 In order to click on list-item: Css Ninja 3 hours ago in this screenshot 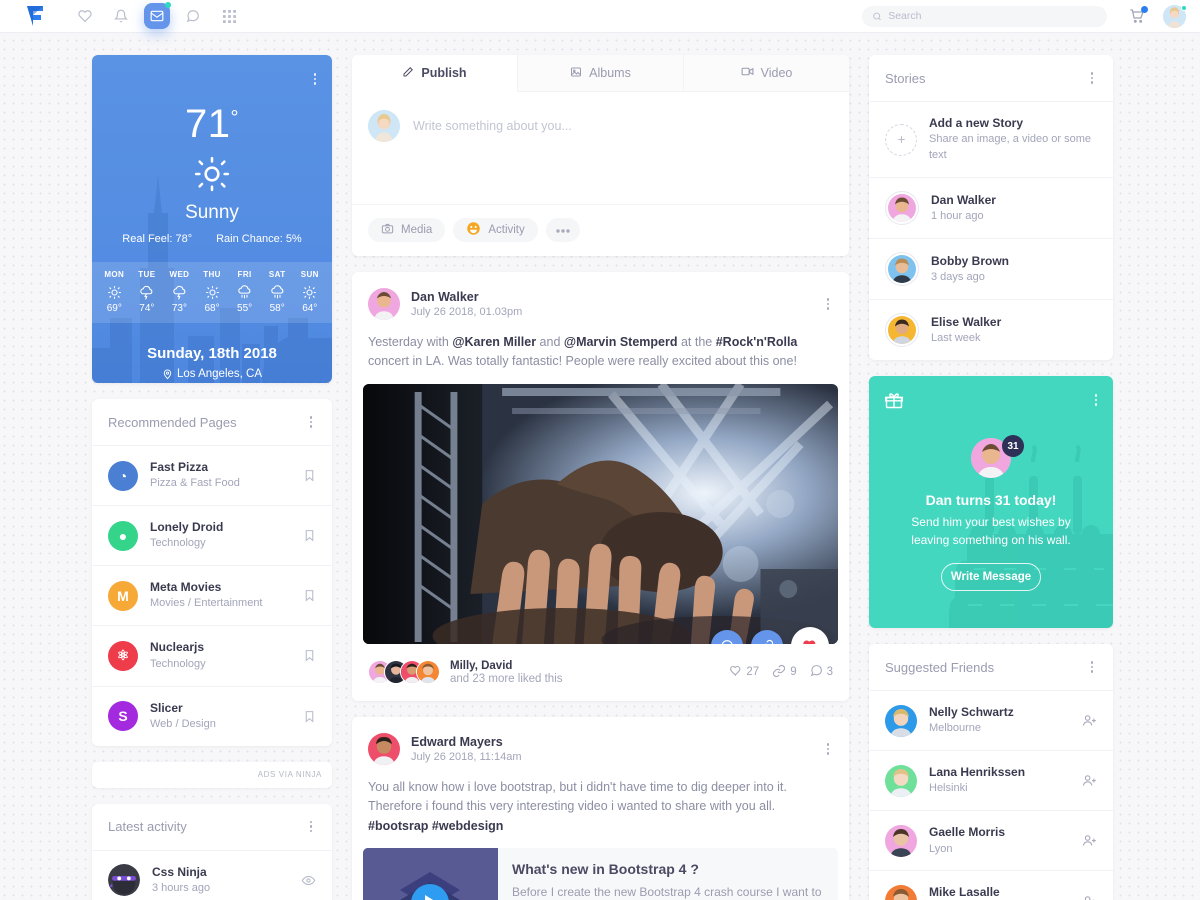, I will do `click(212, 875)`.